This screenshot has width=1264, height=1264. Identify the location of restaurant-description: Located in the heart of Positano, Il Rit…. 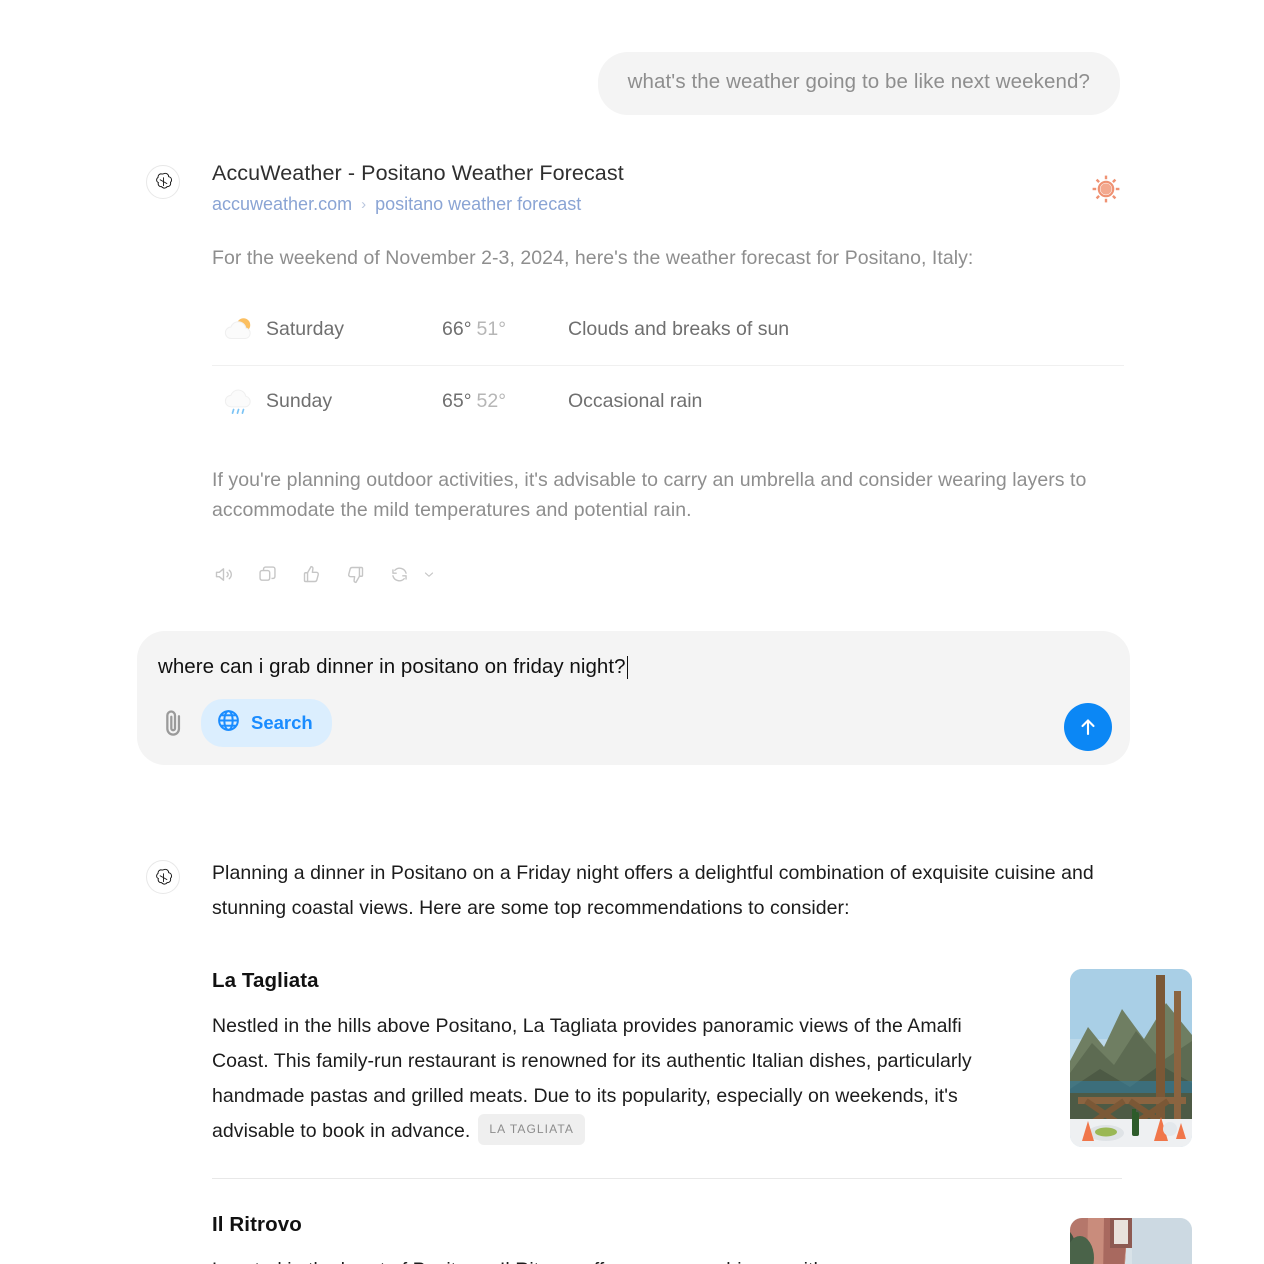
(597, 1258).